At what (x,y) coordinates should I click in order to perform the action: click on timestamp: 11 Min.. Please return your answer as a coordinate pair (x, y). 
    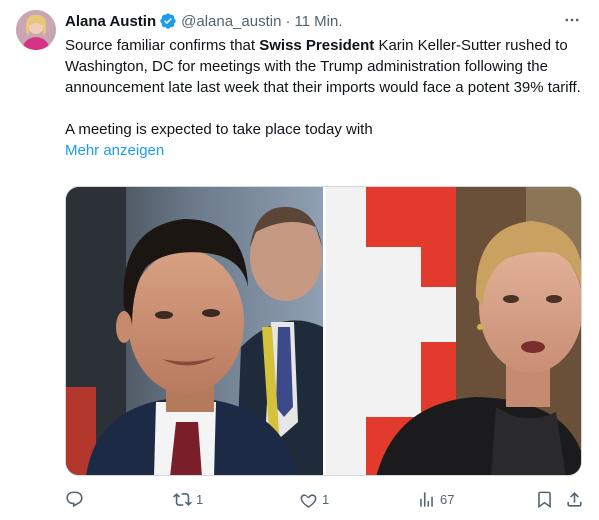
    Looking at the image, I should click on (318, 21).